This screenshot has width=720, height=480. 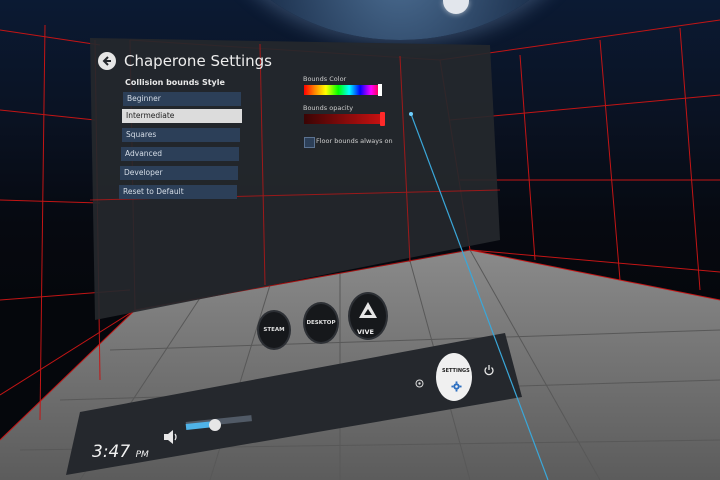 I want to click on clock: 3:47 PM, so click(x=120, y=452).